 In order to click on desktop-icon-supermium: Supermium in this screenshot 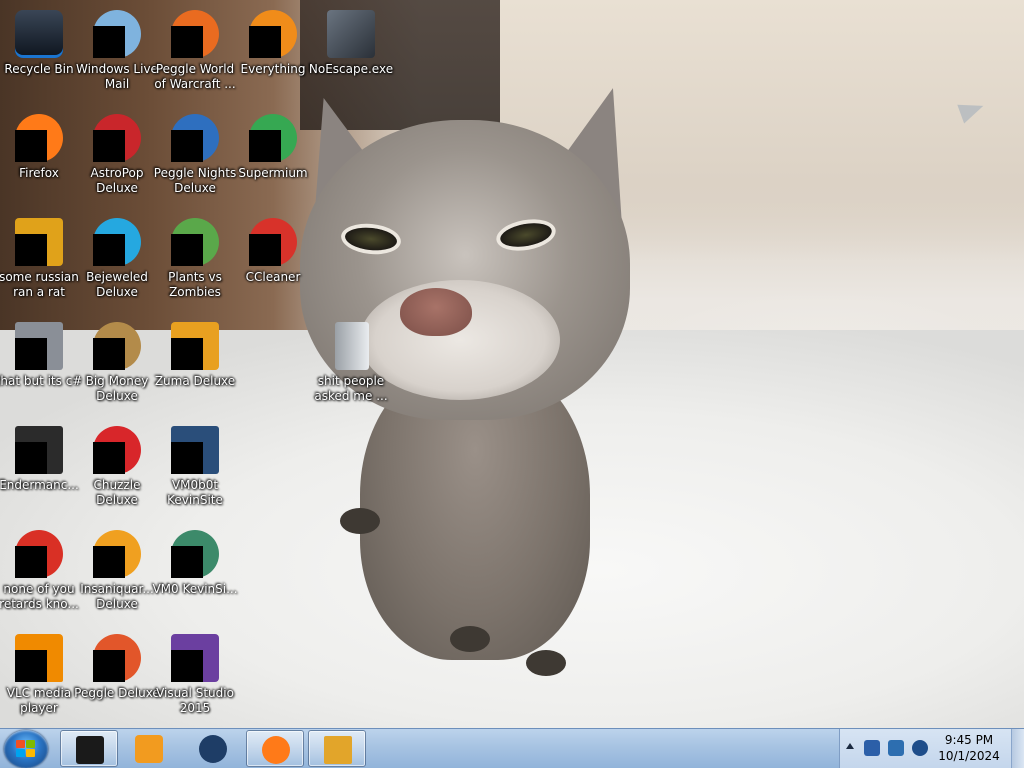, I will do `click(273, 158)`.